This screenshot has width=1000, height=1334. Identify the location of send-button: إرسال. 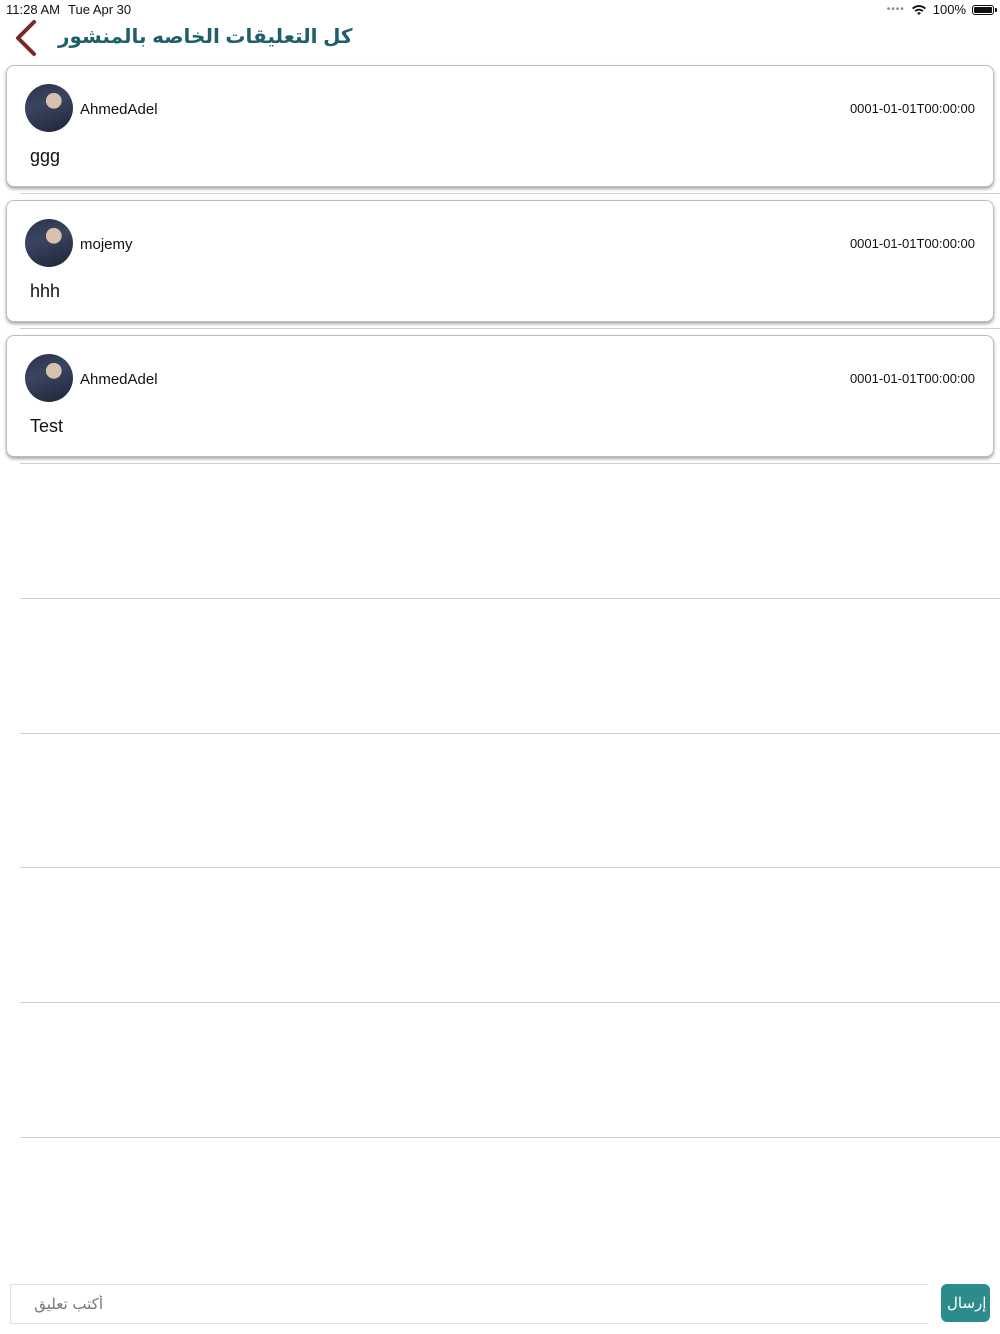
(965, 1303).